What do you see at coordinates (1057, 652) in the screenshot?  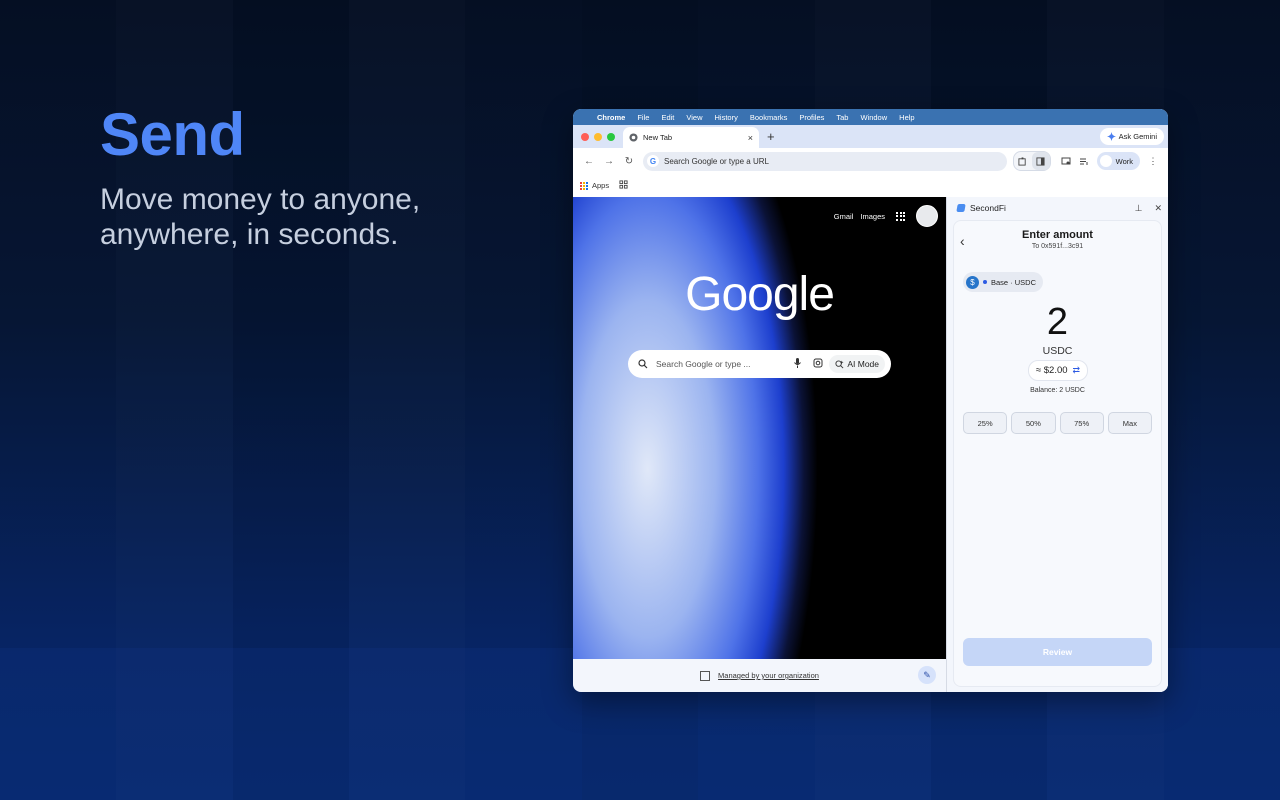 I see `review-button: Review` at bounding box center [1057, 652].